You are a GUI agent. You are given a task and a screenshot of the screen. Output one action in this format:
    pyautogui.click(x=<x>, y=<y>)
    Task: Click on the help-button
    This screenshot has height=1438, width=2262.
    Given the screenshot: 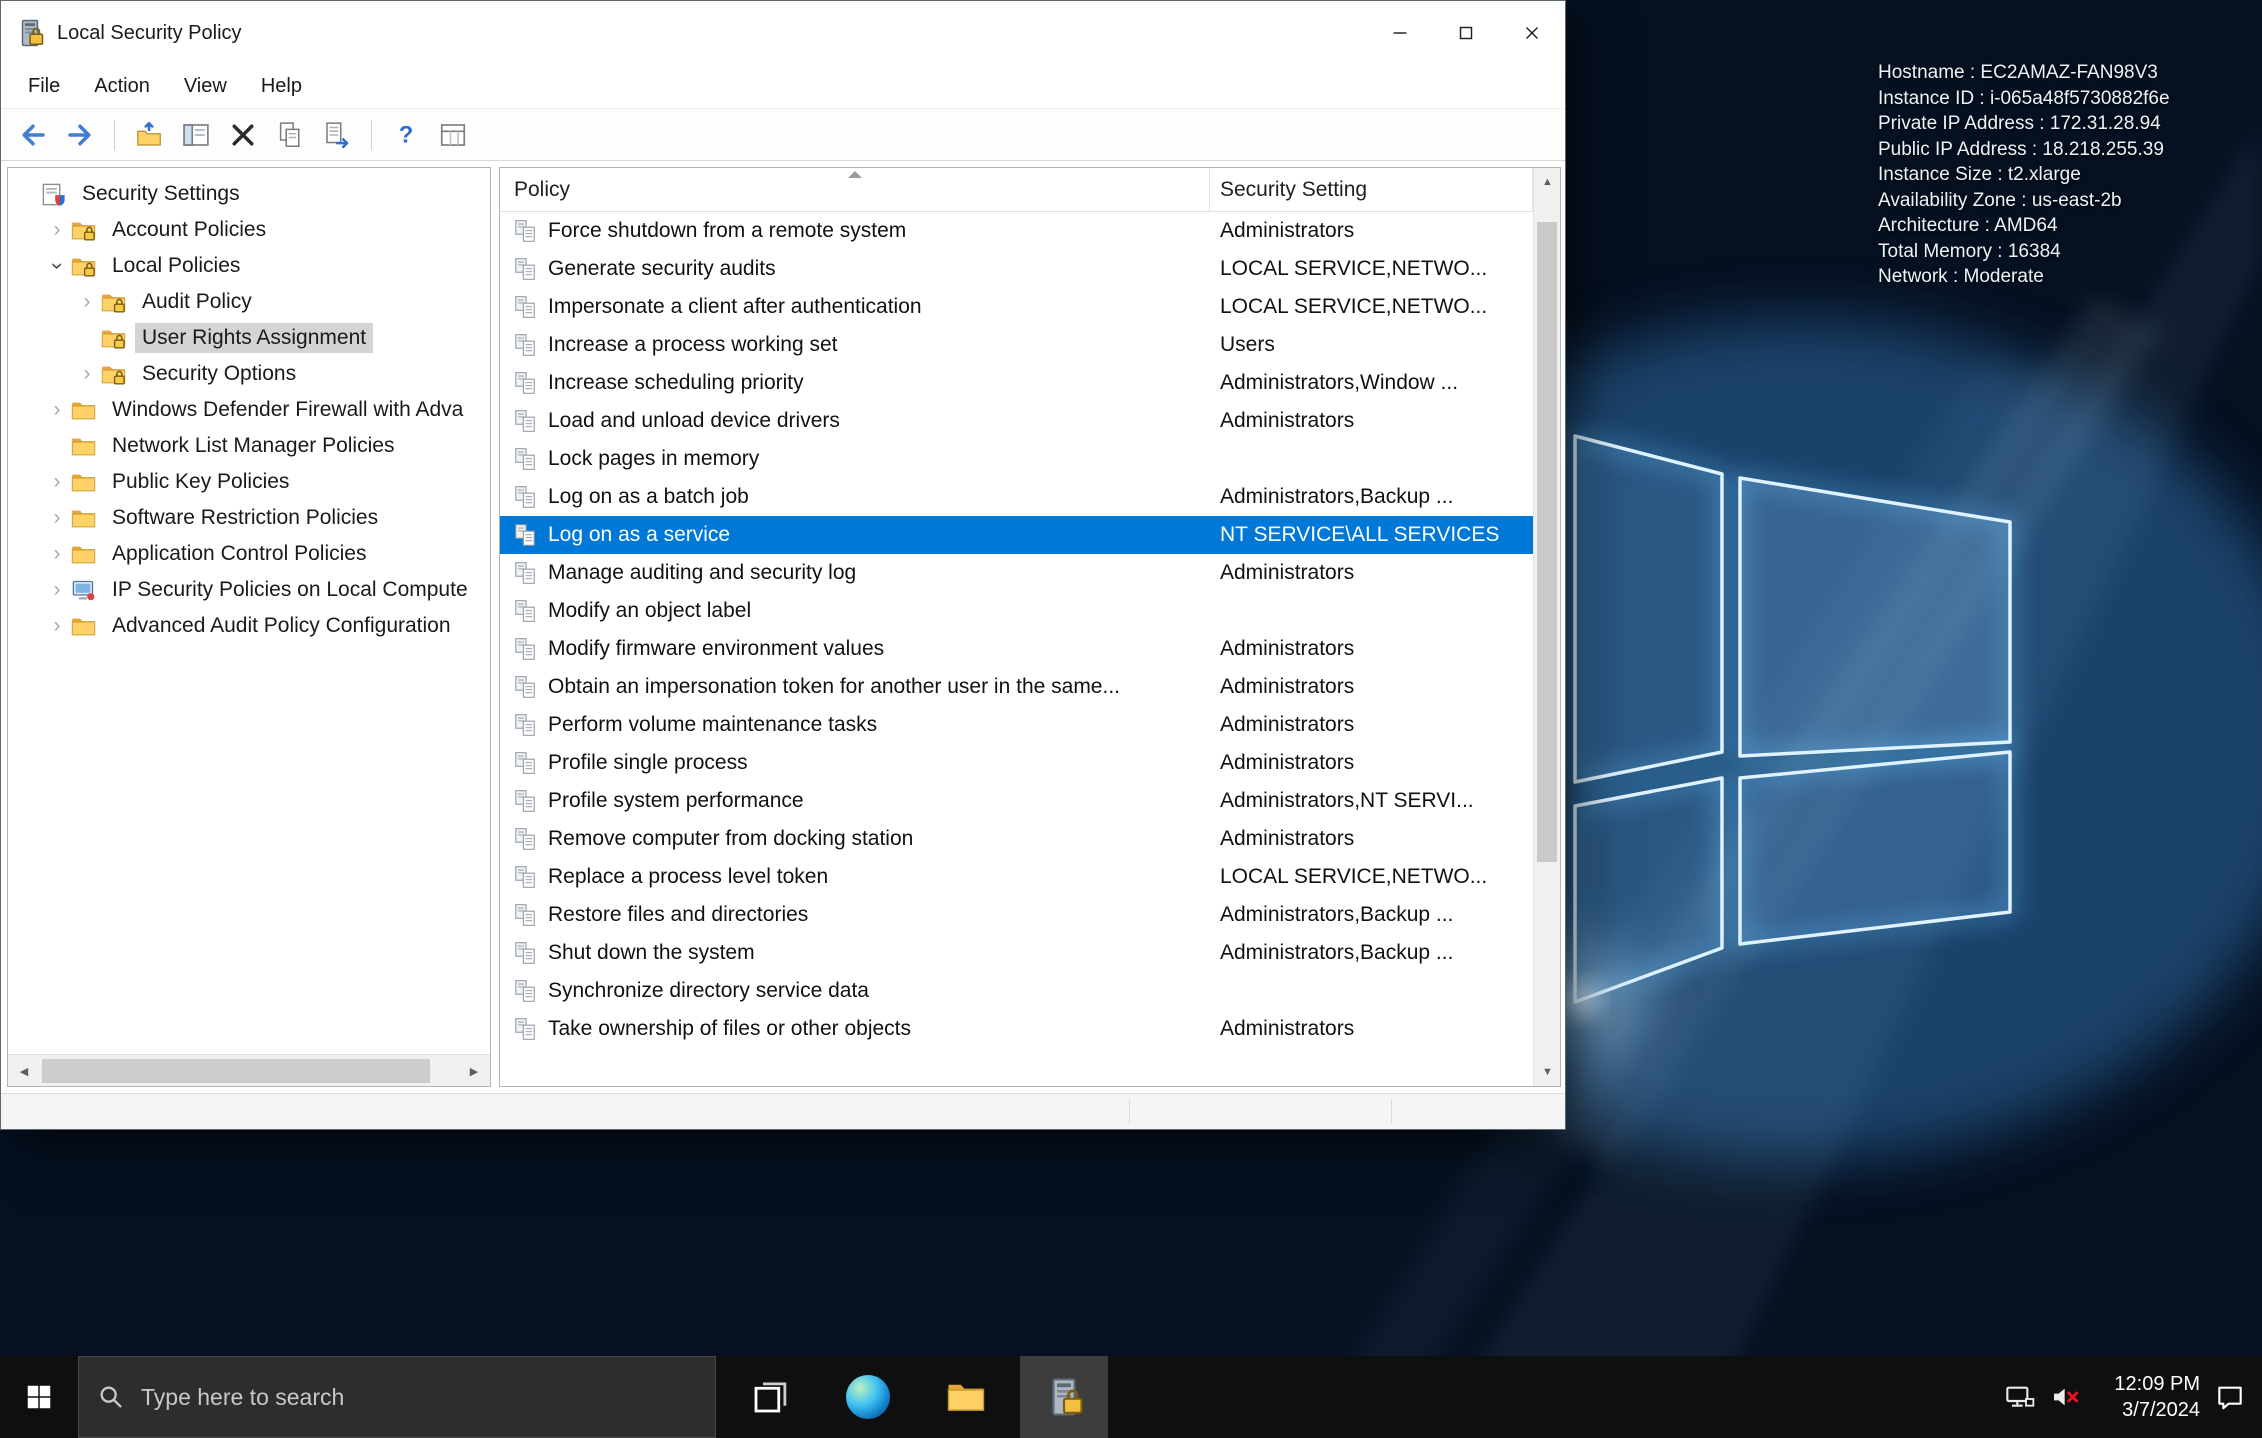 What is the action you would take?
    pyautogui.click(x=406, y=135)
    